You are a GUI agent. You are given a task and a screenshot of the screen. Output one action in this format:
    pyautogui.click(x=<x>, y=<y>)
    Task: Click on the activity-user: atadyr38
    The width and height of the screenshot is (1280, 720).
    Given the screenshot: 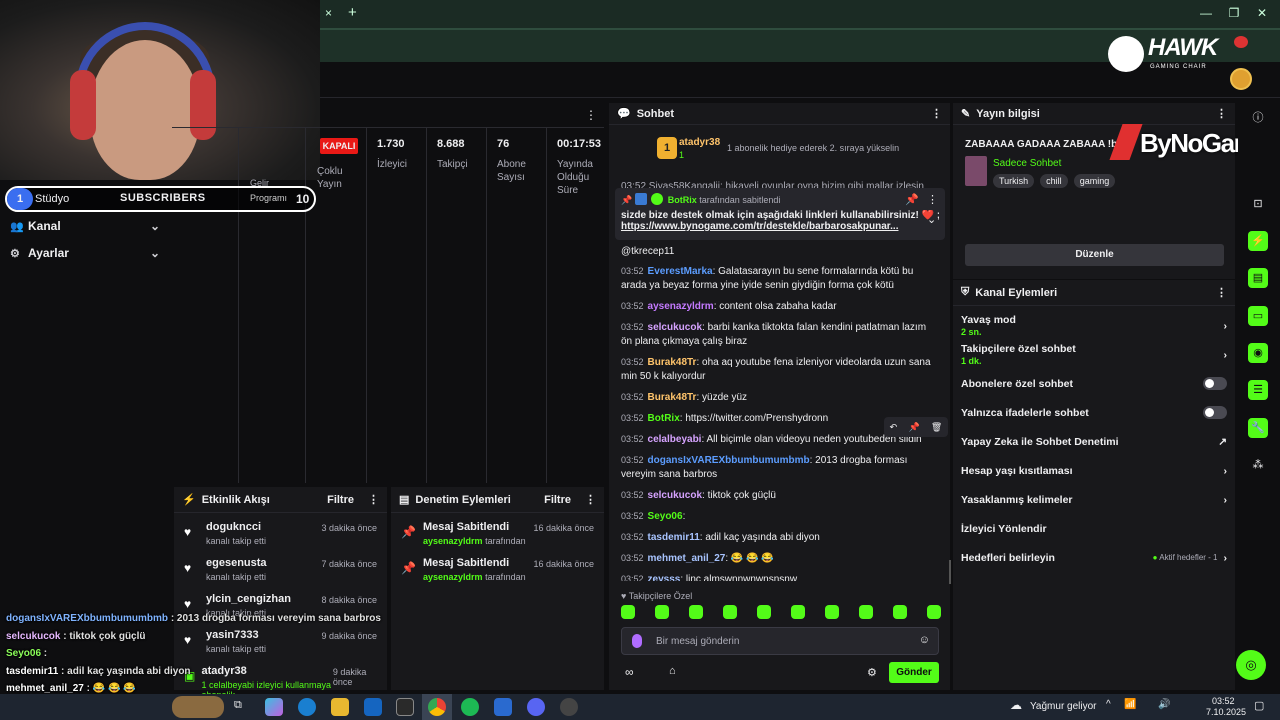 What is the action you would take?
    pyautogui.click(x=266, y=671)
    